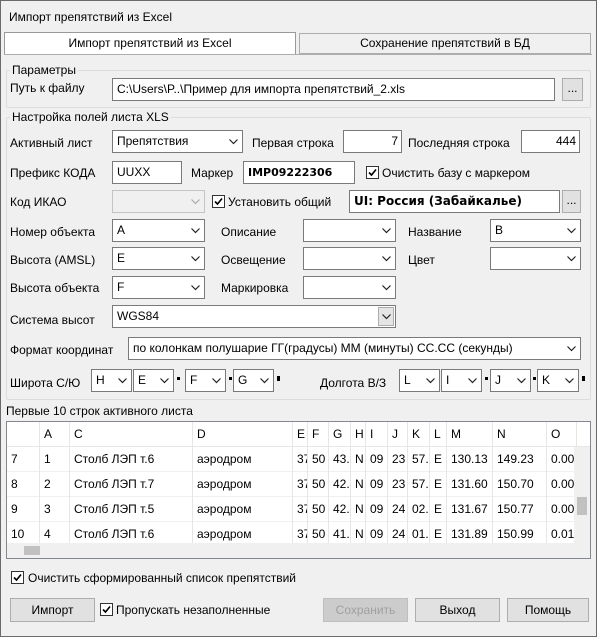 The height and width of the screenshot is (637, 597). Describe the element at coordinates (153, 380) in the screenshot. I see `lat-degrees-combo: E` at that location.